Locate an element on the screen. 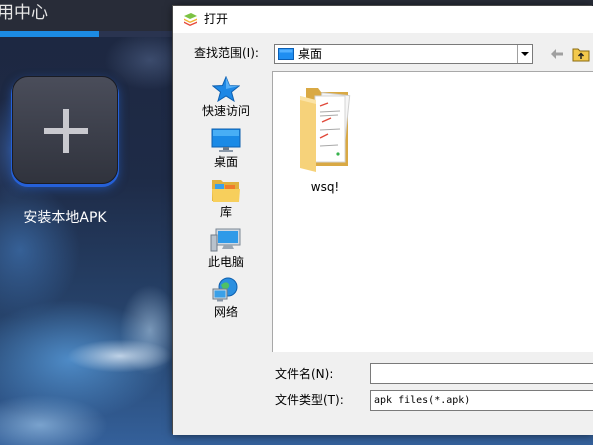 The width and height of the screenshot is (593, 445). library-icon is located at coordinates (226, 190).